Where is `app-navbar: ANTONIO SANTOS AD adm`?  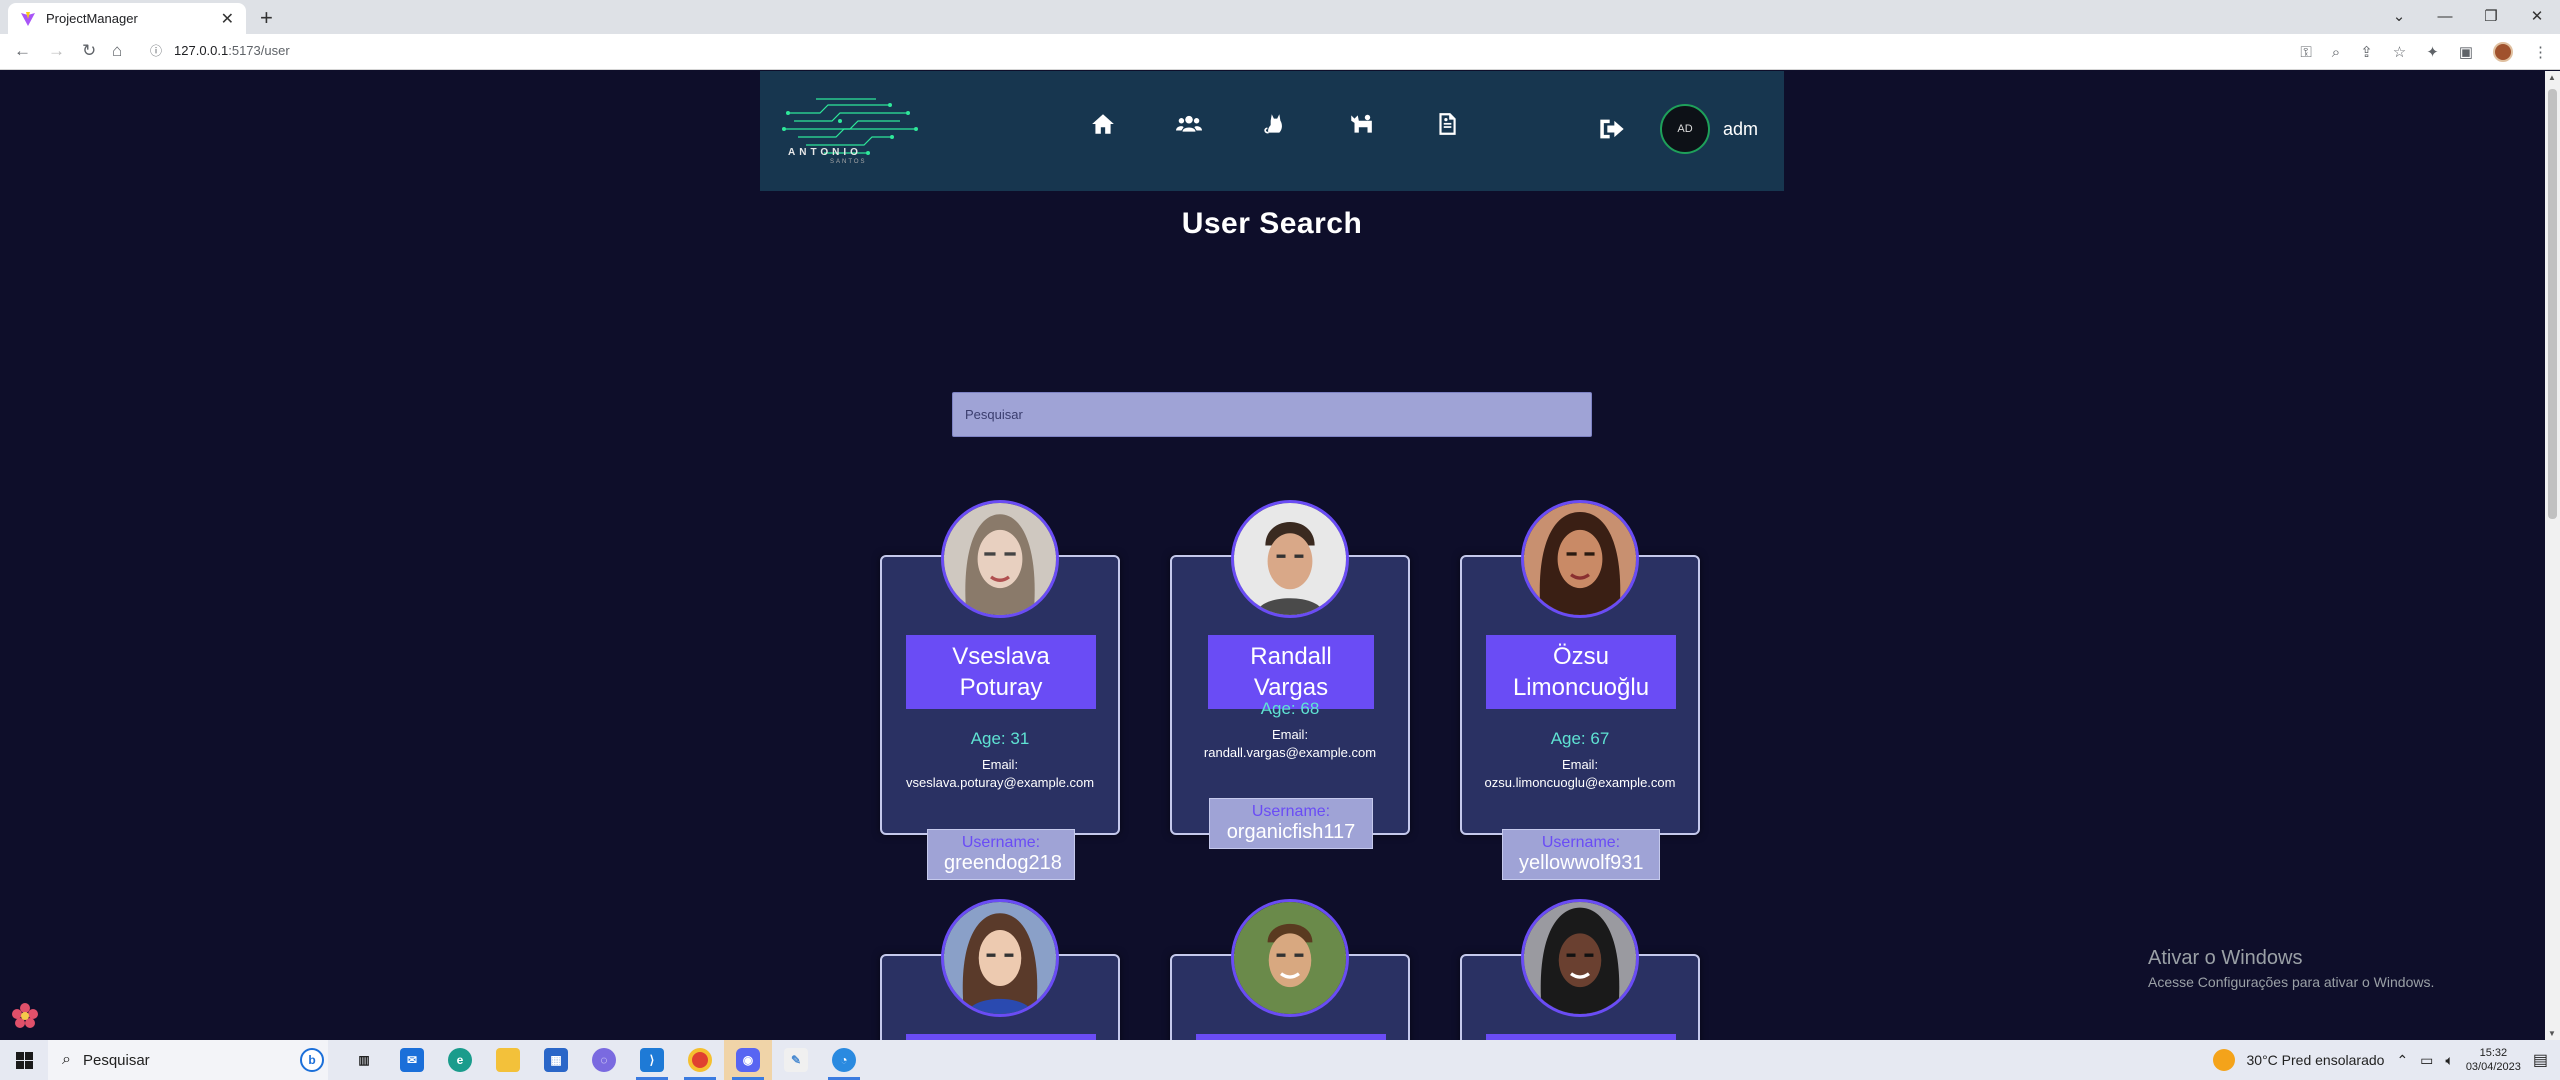
app-navbar: ANTONIO SANTOS AD adm is located at coordinates (1272, 131).